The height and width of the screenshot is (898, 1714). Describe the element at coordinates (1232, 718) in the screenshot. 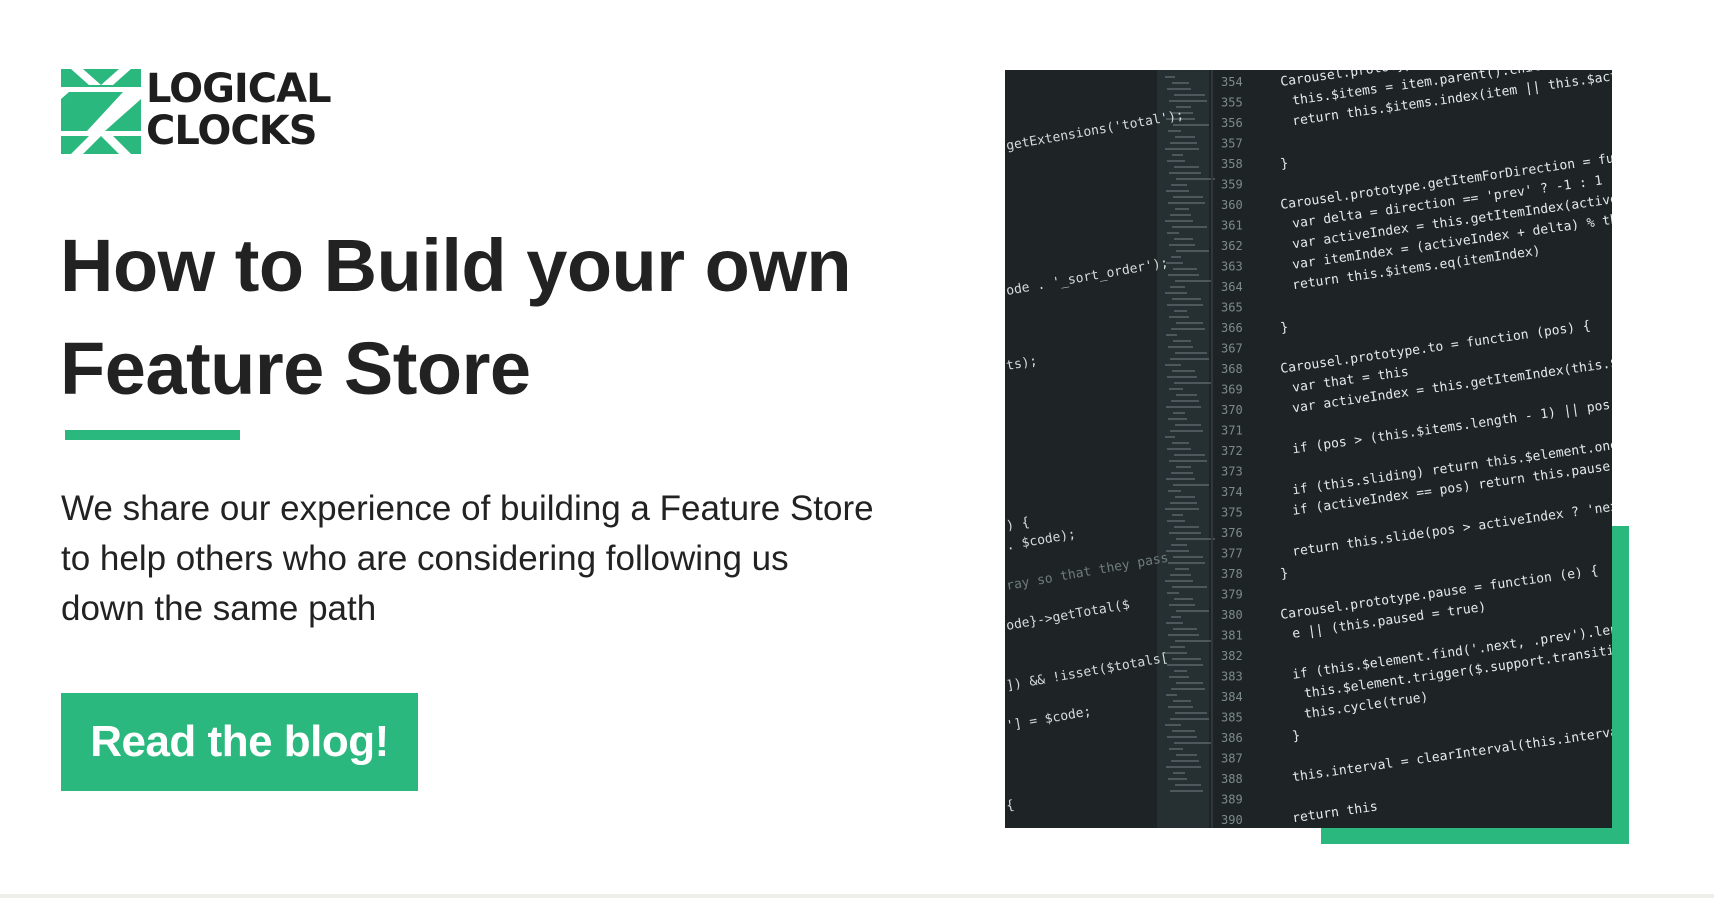

I see `line-number: 385` at that location.